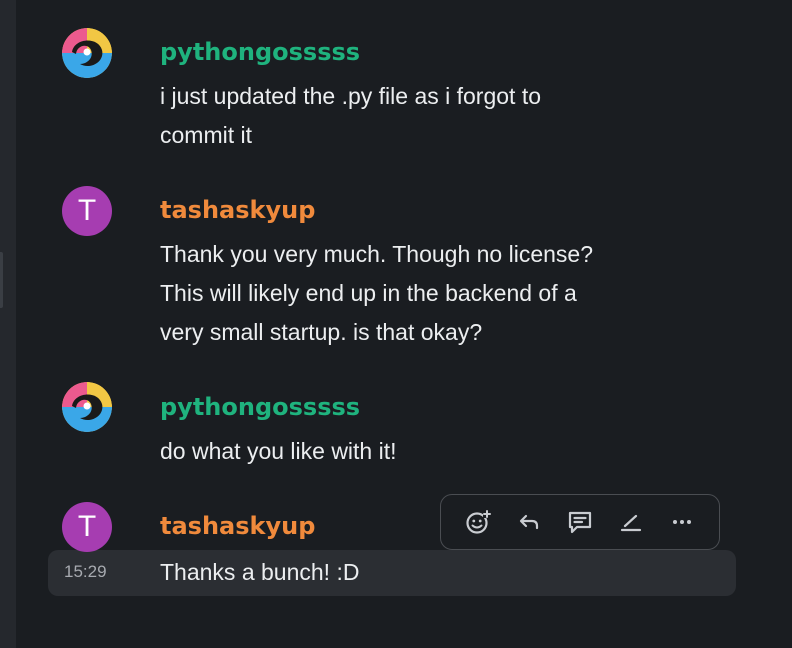 The image size is (792, 648). Describe the element at coordinates (278, 451) in the screenshot. I see `message-text-line: do what you like with it!` at that location.